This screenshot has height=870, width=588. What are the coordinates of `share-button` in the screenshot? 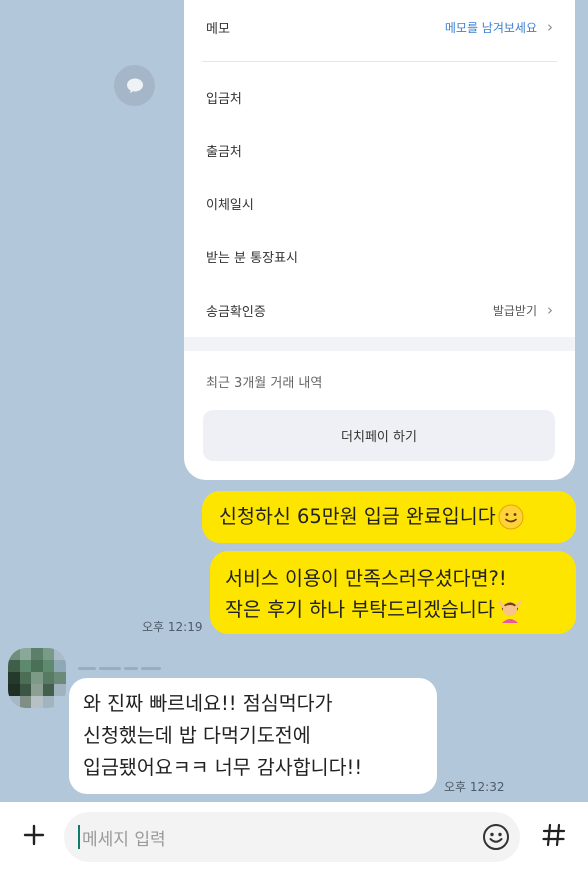 It's located at (134, 85).